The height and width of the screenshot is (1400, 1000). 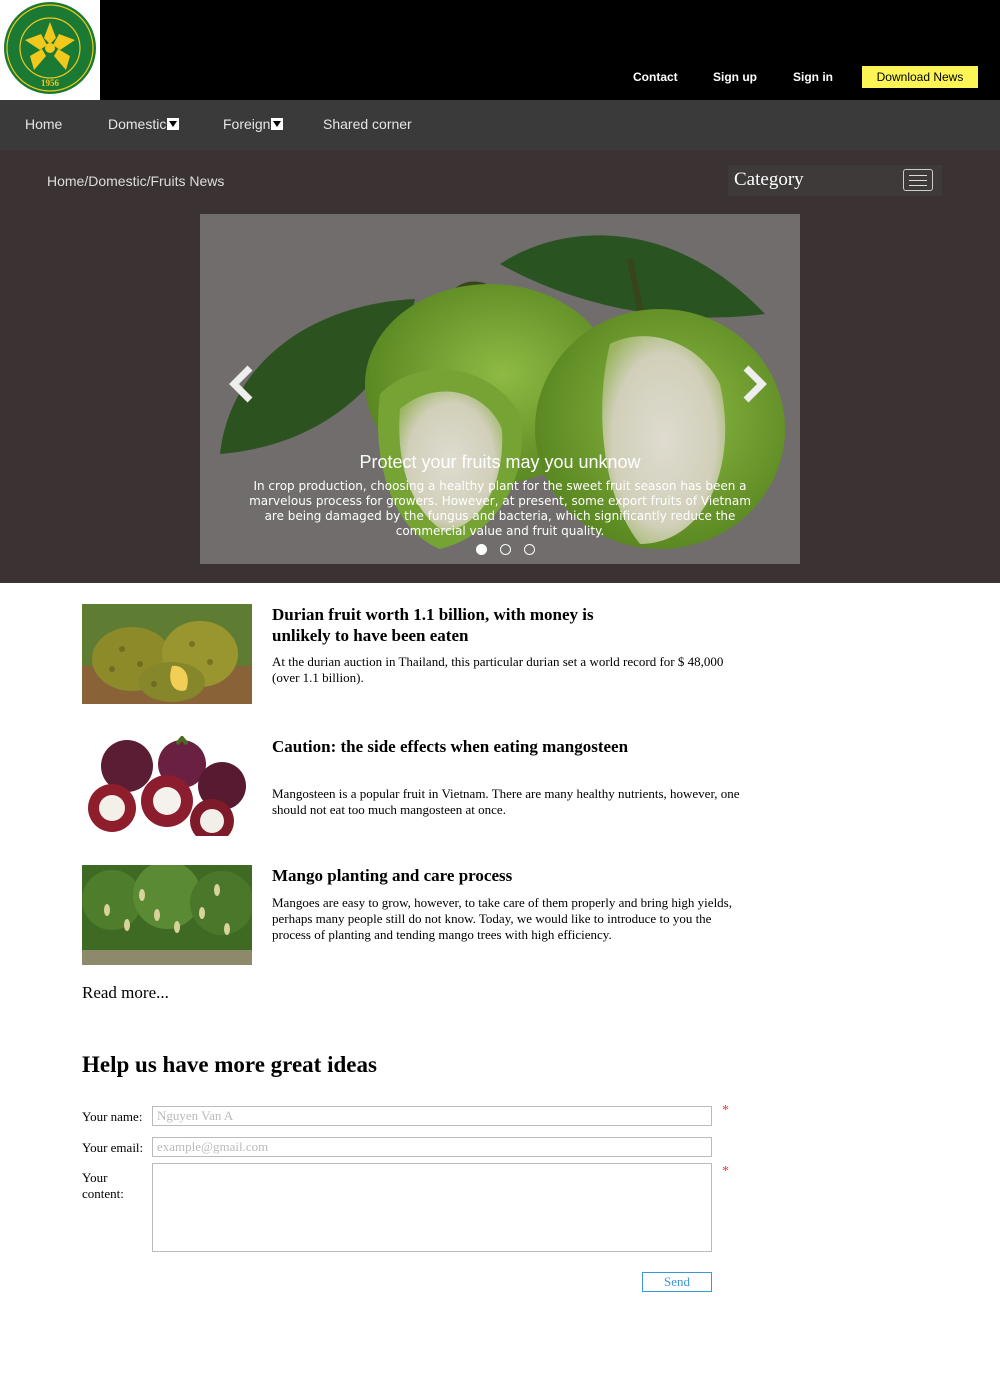 What do you see at coordinates (242, 384) in the screenshot?
I see `carousel-prev-arrow-icon` at bounding box center [242, 384].